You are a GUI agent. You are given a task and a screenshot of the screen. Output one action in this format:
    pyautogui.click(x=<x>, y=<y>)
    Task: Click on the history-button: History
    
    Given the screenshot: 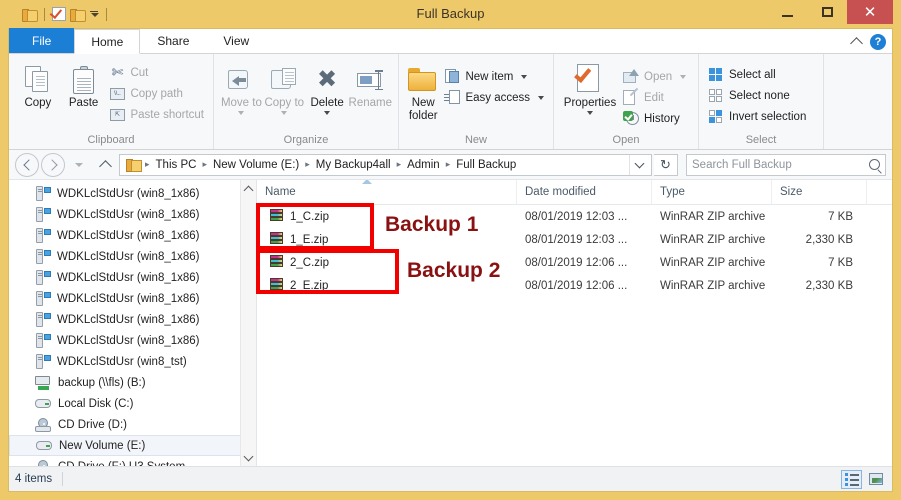 What is the action you would take?
    pyautogui.click(x=654, y=118)
    